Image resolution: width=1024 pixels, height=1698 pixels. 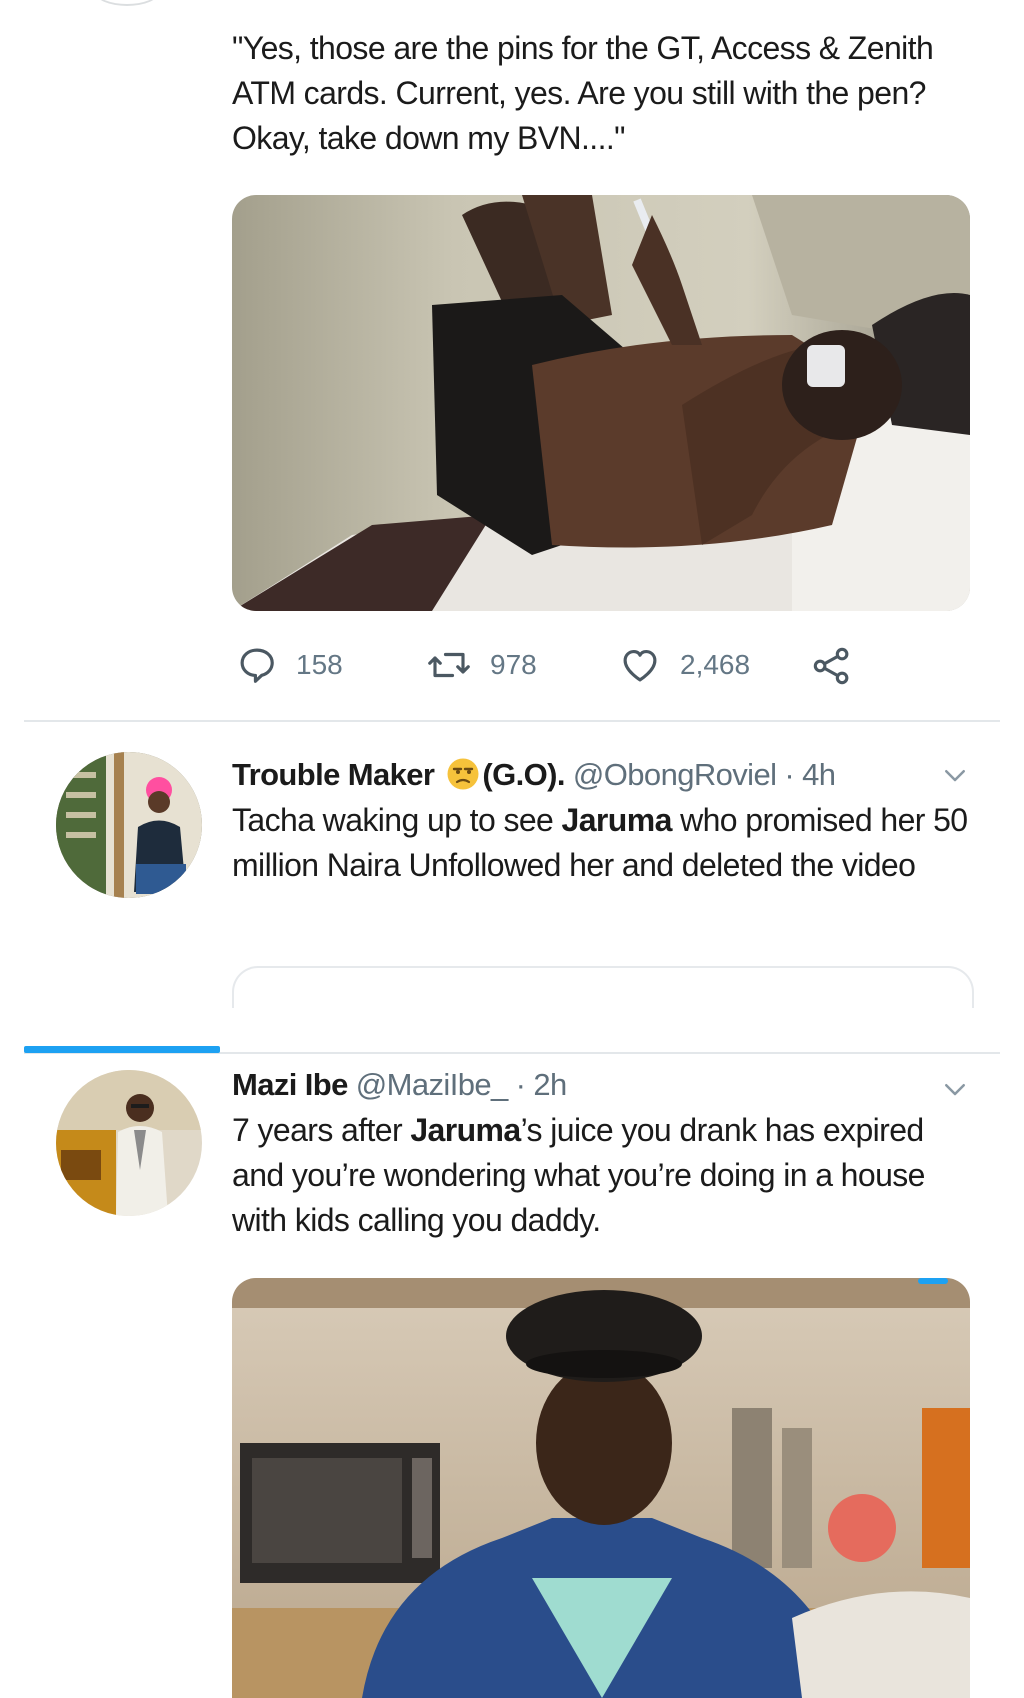 I want to click on reply-button: 158, so click(x=289, y=665).